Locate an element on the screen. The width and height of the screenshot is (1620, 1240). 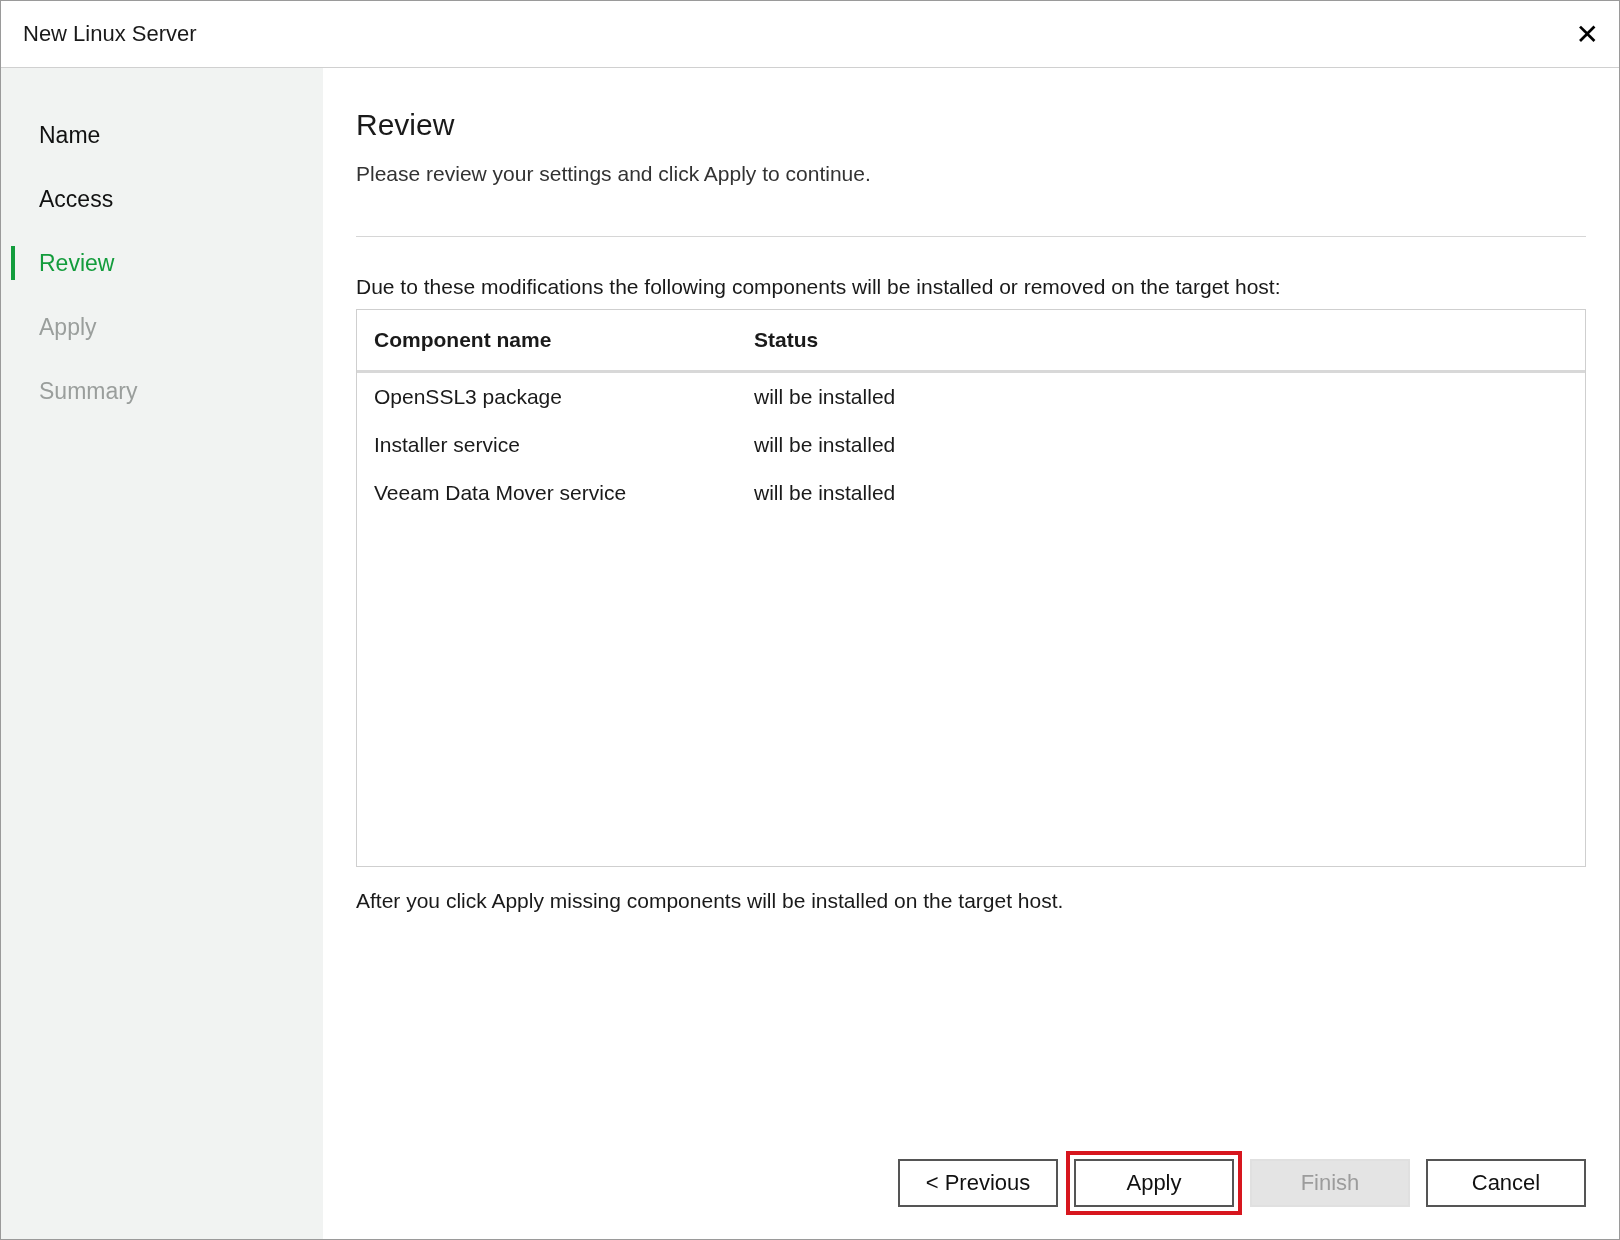
close-button: ✕ is located at coordinates (1587, 34).